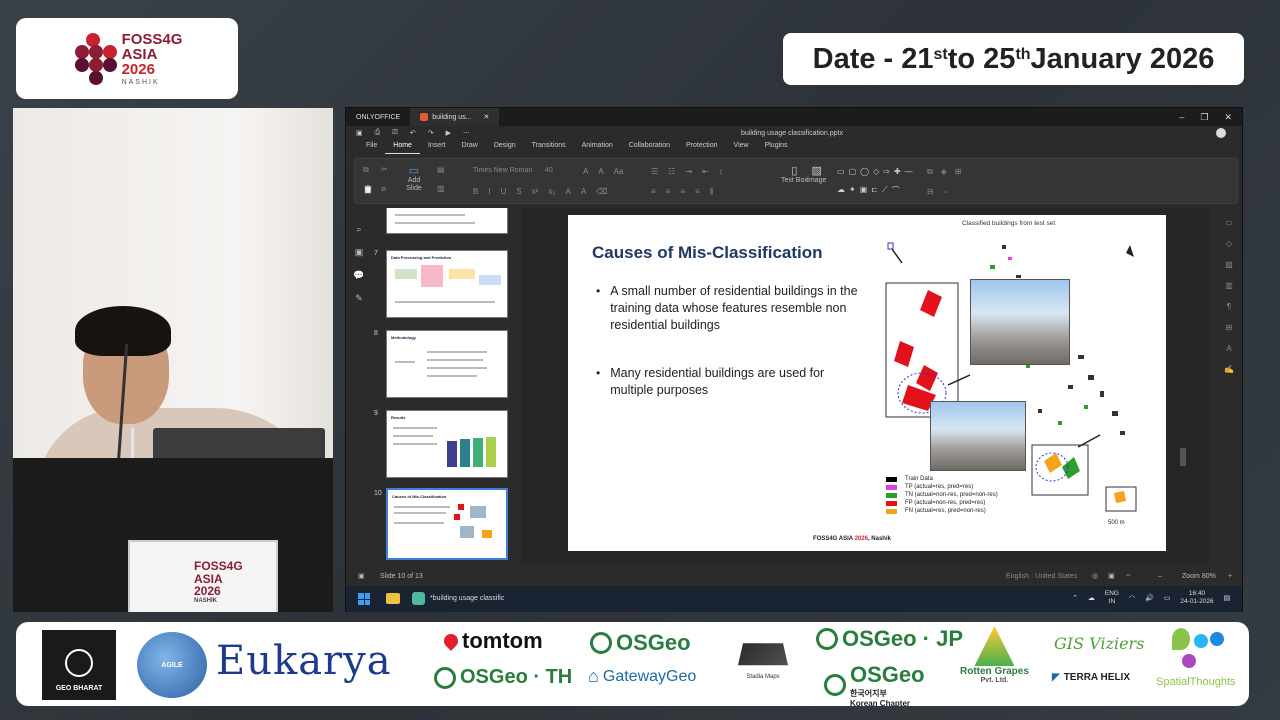 The image size is (1280, 720). What do you see at coordinates (418, 598) in the screenshot?
I see `onlyoffice-app-icon` at bounding box center [418, 598].